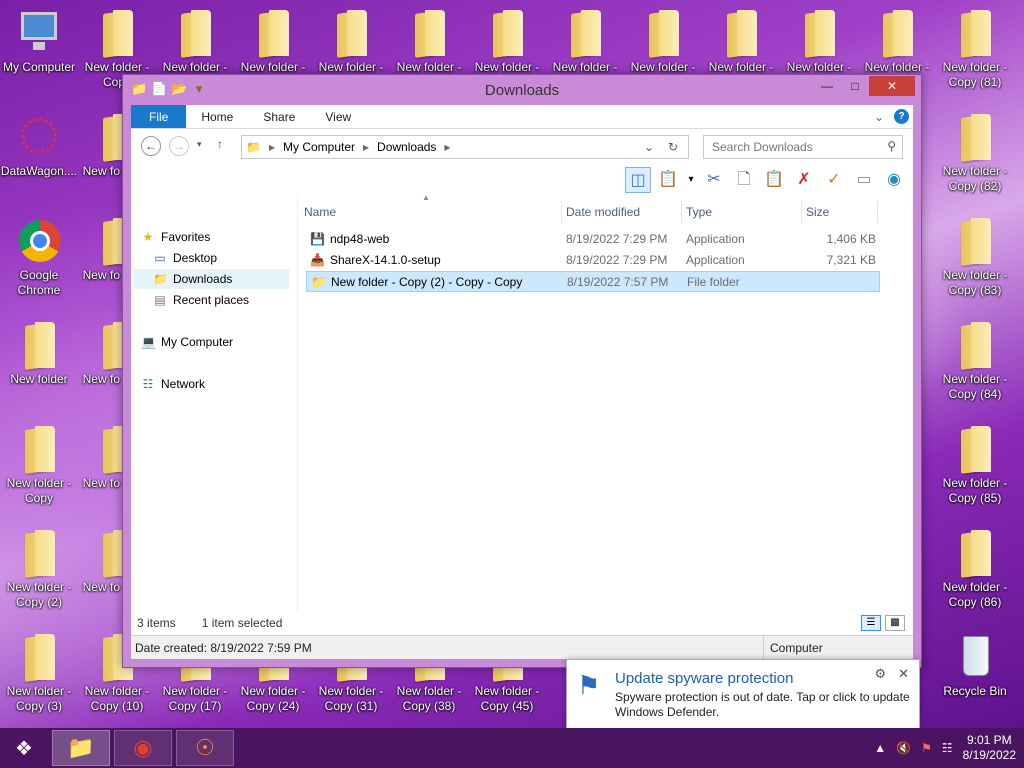 This screenshot has height=768, width=1024. Describe the element at coordinates (903, 674) in the screenshot. I see `close-icon: ✕` at that location.